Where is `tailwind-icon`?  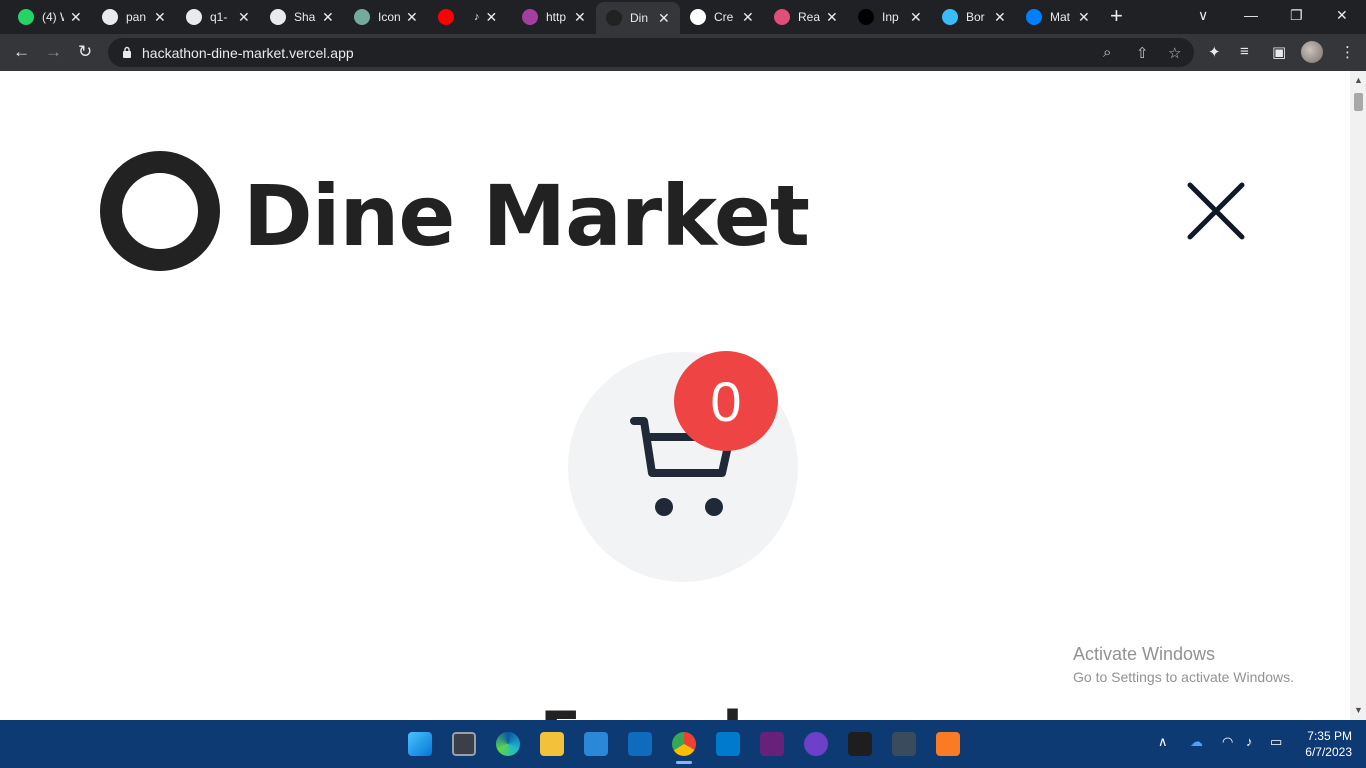 tailwind-icon is located at coordinates (950, 17).